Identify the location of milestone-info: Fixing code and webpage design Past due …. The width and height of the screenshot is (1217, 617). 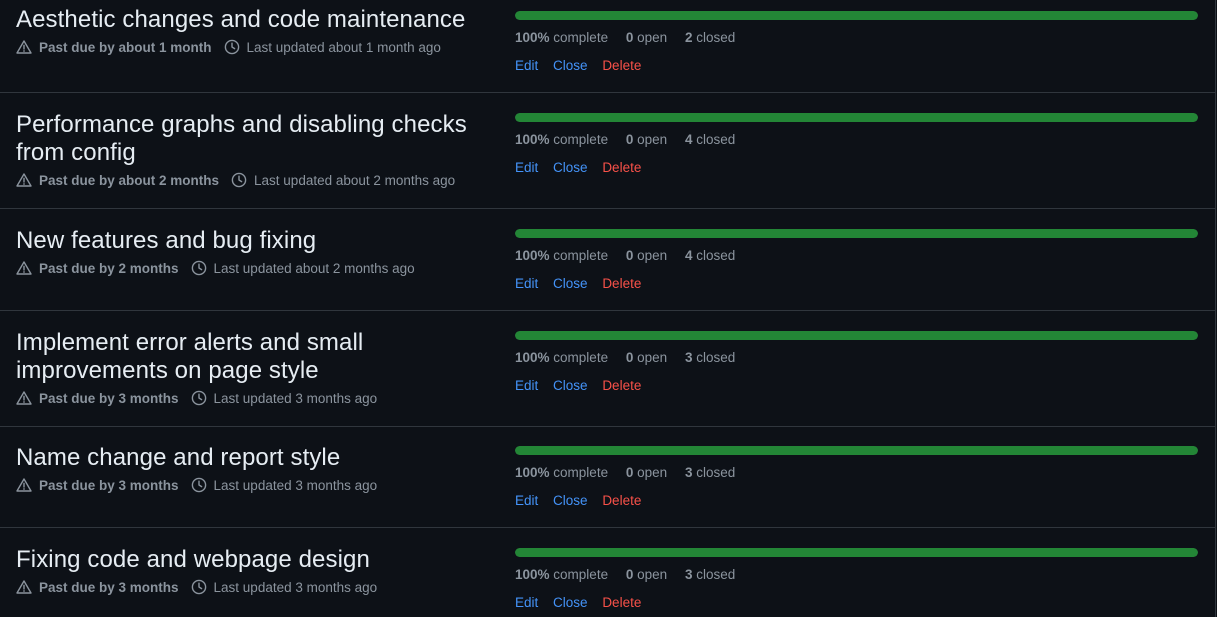
(251, 572).